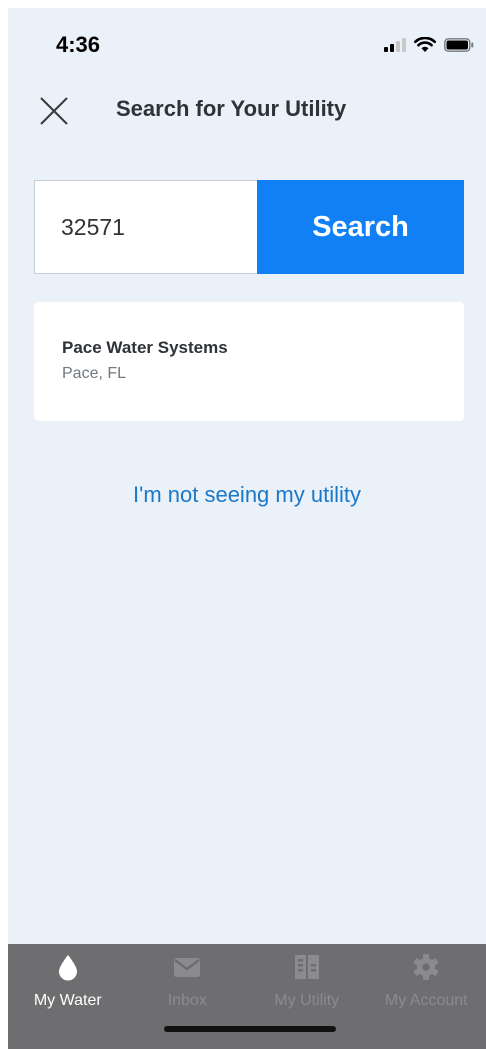 Image resolution: width=486 pixels, height=1049 pixels. Describe the element at coordinates (395, 45) in the screenshot. I see `signal-icon` at that location.